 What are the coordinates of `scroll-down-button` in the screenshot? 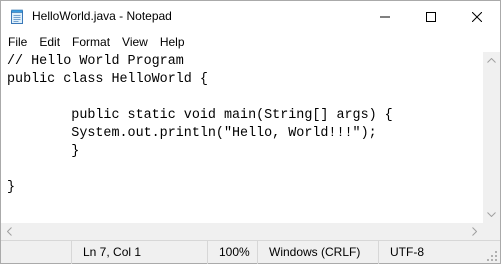 It's located at (491, 214).